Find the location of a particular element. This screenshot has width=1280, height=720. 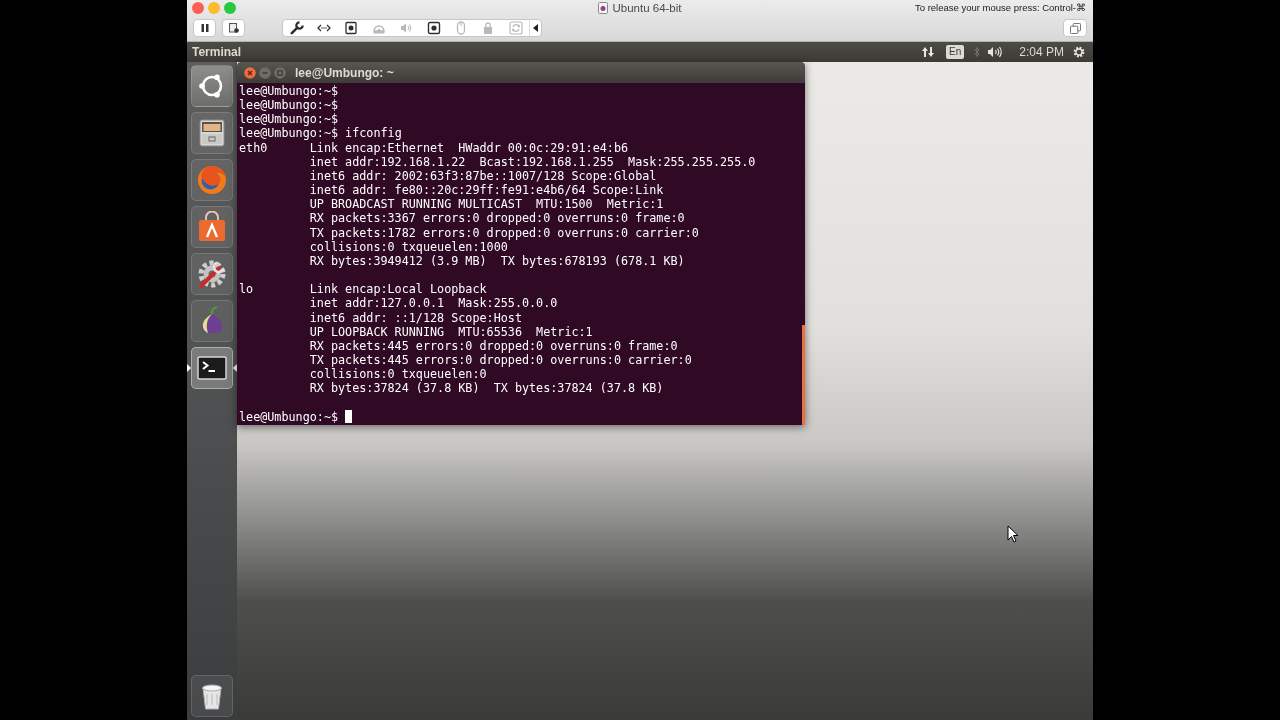

filing-cabinet-icon is located at coordinates (212, 133).